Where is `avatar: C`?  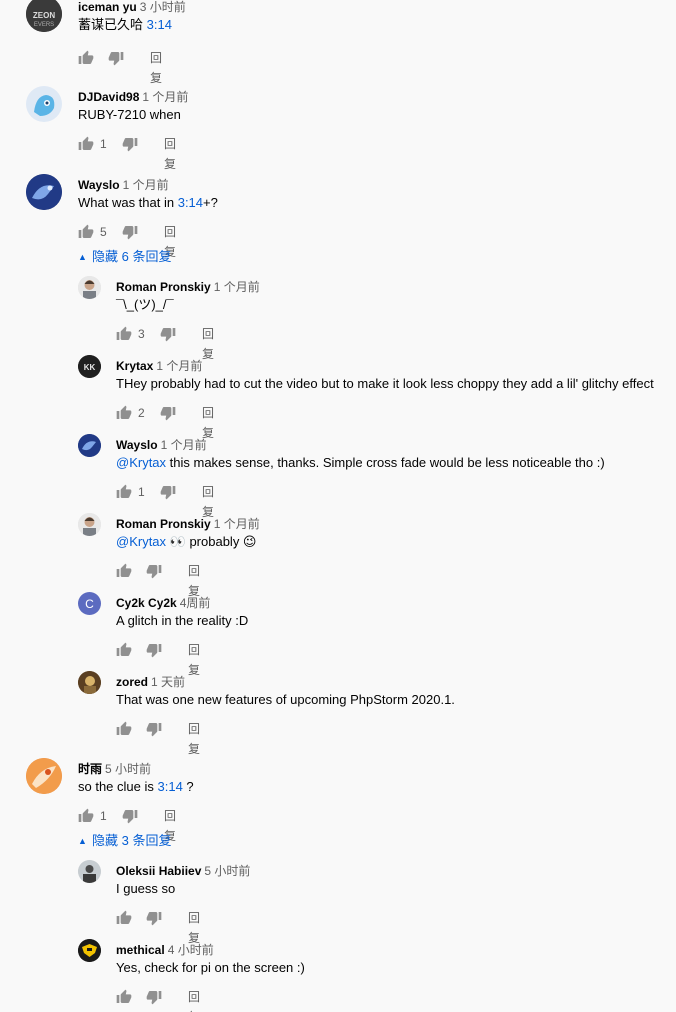 avatar: C is located at coordinates (89, 603).